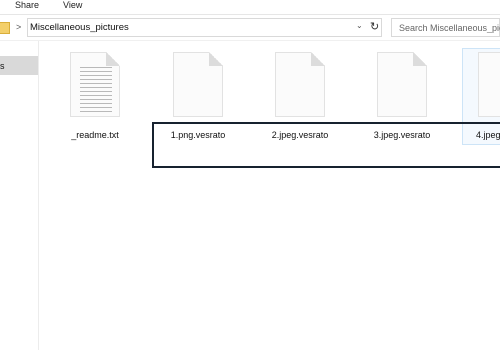 The height and width of the screenshot is (350, 500). Describe the element at coordinates (72, 5) in the screenshot. I see `tab-view: View` at that location.